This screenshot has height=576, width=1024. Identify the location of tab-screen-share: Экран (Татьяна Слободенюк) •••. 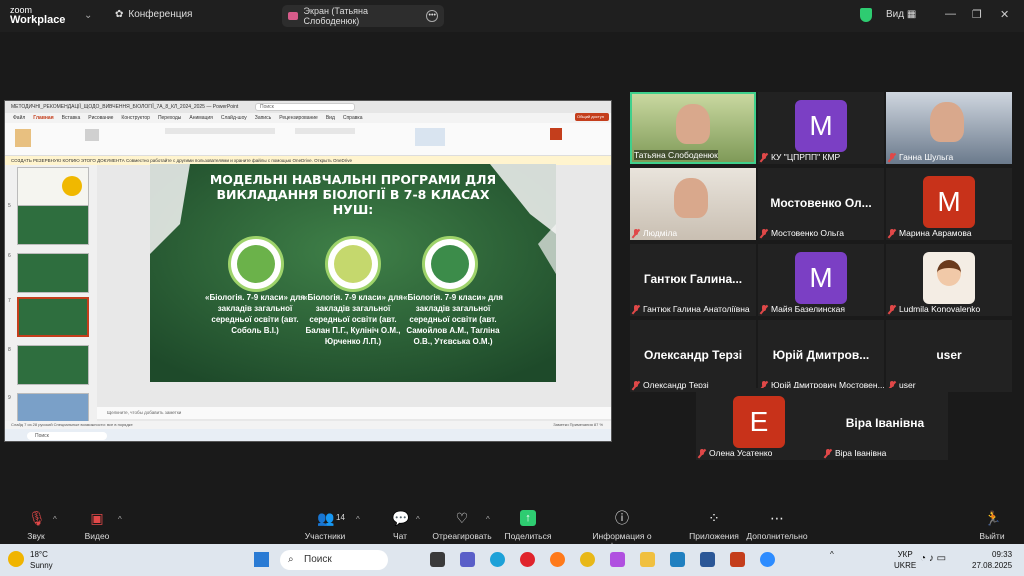
(363, 16).